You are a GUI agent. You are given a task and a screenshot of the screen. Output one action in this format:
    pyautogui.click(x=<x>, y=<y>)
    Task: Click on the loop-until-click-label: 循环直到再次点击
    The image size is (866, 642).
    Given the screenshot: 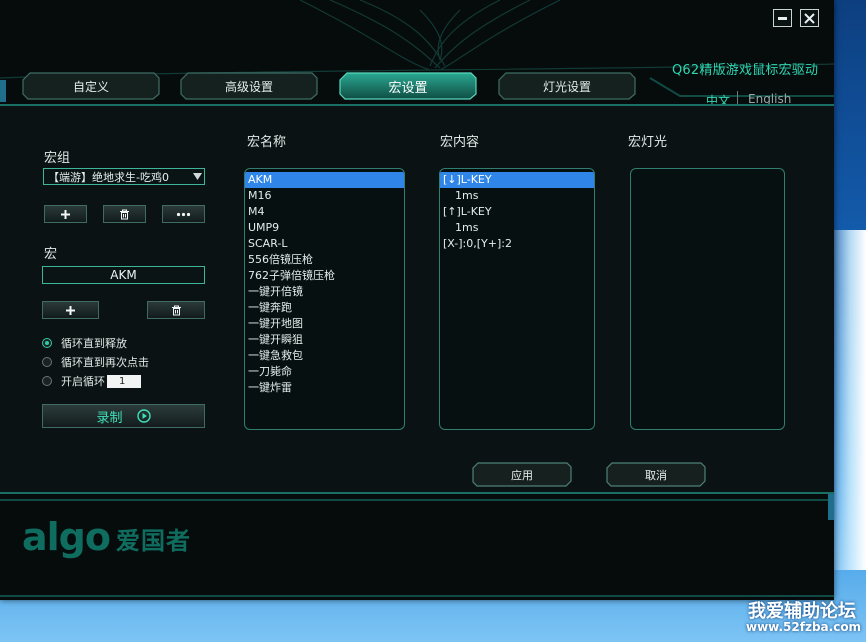 What is the action you would take?
    pyautogui.click(x=105, y=362)
    